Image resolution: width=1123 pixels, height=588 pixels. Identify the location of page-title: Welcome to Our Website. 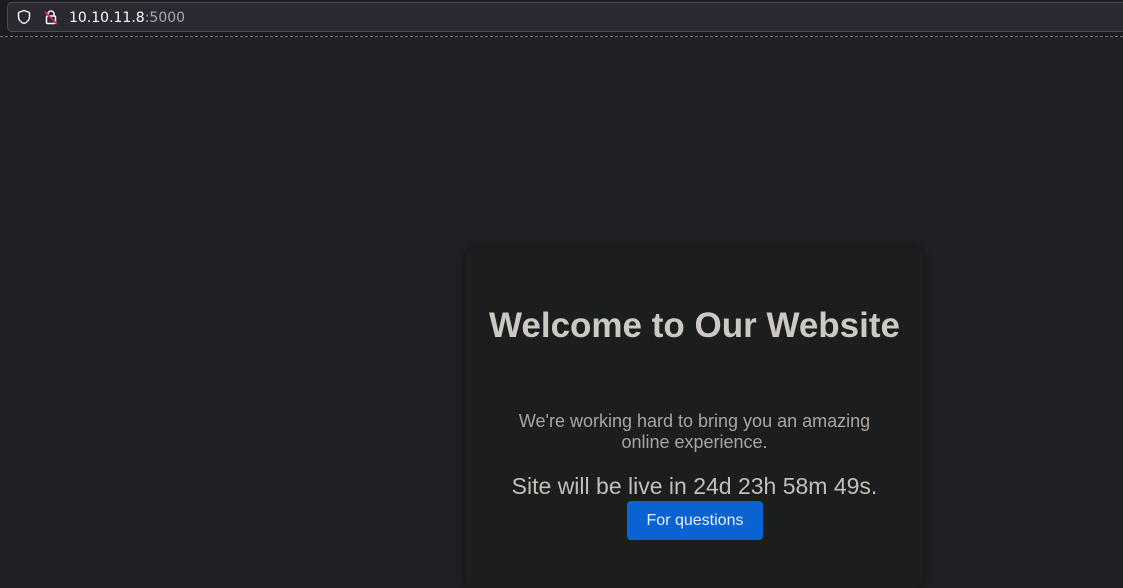
(694, 325).